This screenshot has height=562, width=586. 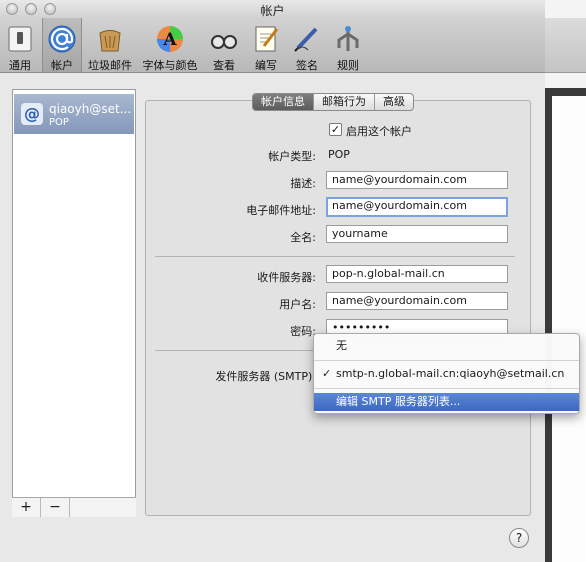 What do you see at coordinates (327, 373) in the screenshot?
I see `checkmark-icon: ✓` at bounding box center [327, 373].